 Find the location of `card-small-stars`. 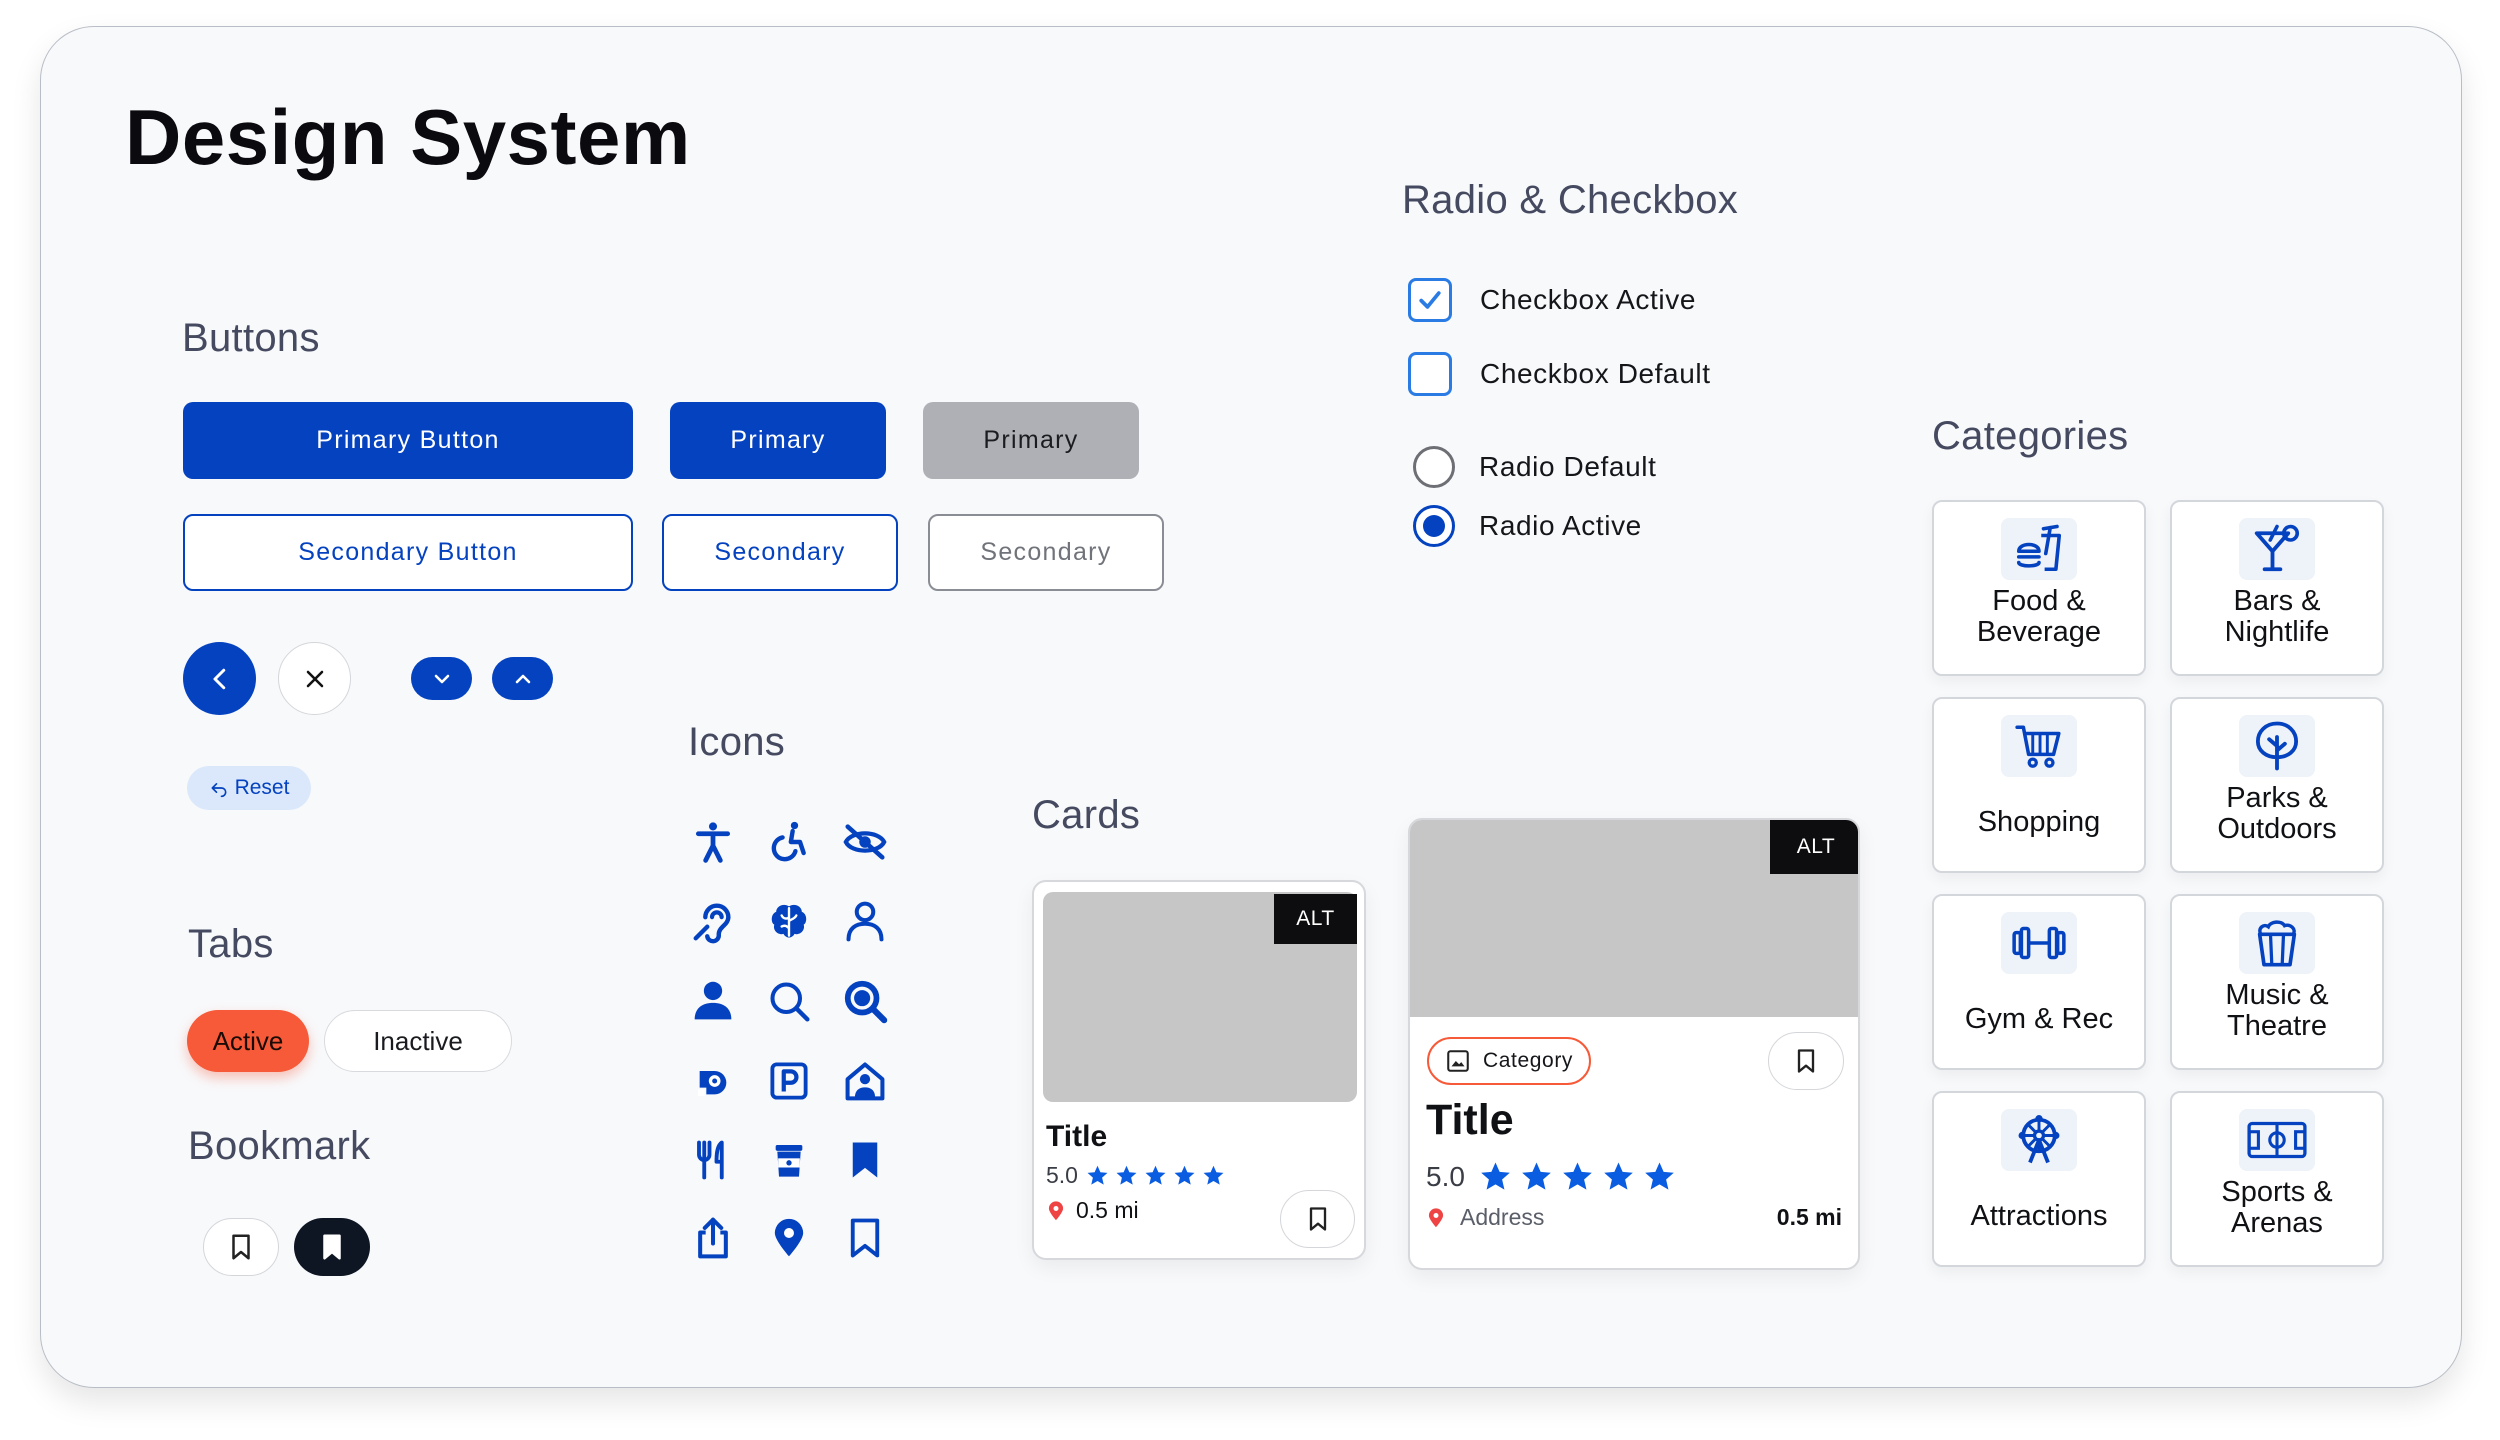

card-small-stars is located at coordinates (1155, 1175).